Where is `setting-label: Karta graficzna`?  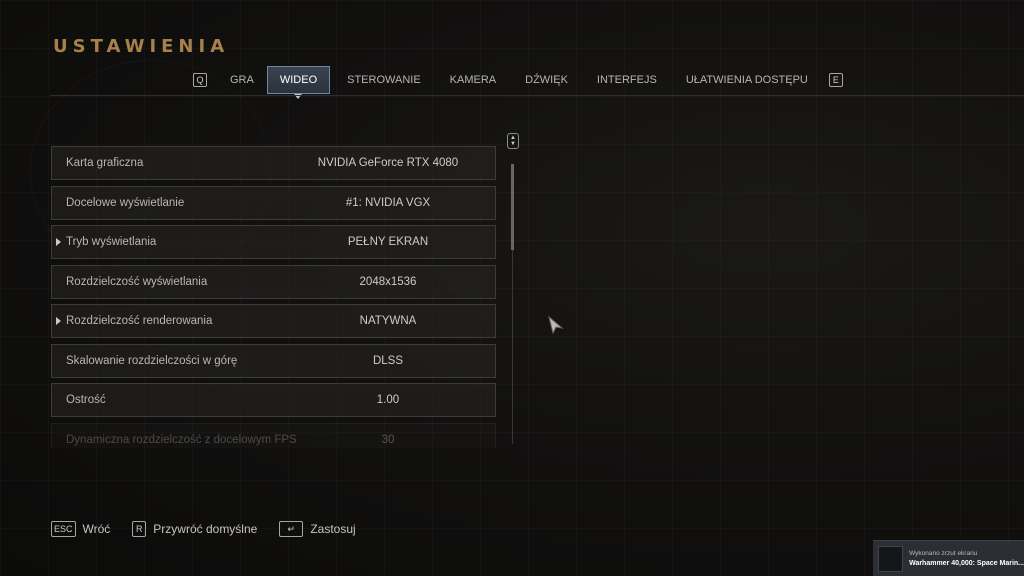 setting-label: Karta graficzna is located at coordinates (105, 163).